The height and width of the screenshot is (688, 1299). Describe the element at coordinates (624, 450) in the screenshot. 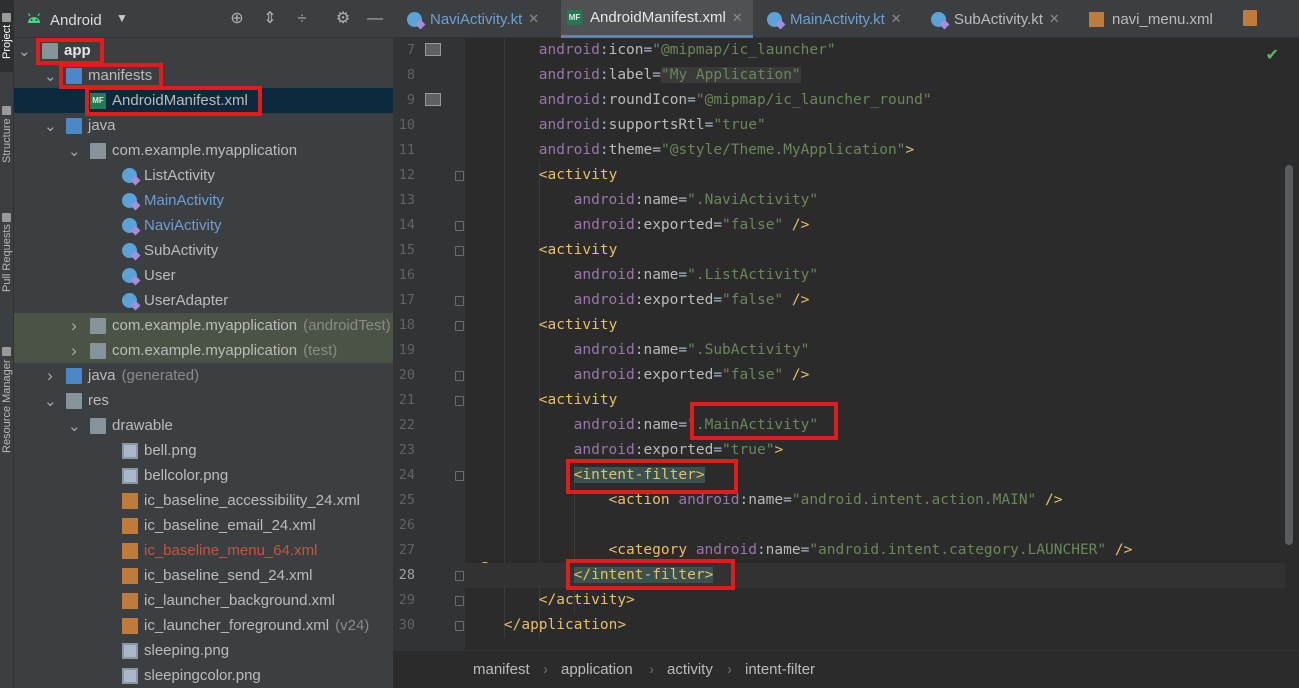

I see `code-line: android:exported="true">` at that location.